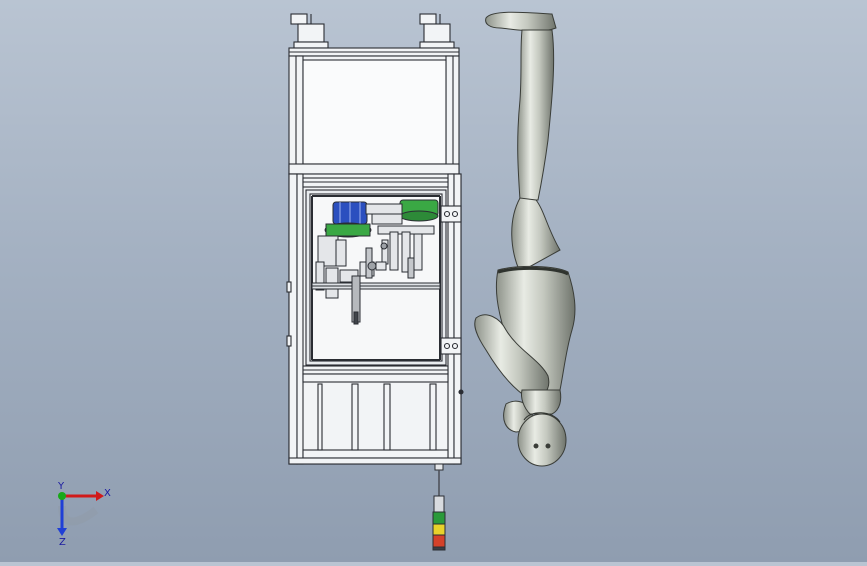 The width and height of the screenshot is (867, 566). What do you see at coordinates (419, 210) in the screenshot?
I see `green-ring-right` at bounding box center [419, 210].